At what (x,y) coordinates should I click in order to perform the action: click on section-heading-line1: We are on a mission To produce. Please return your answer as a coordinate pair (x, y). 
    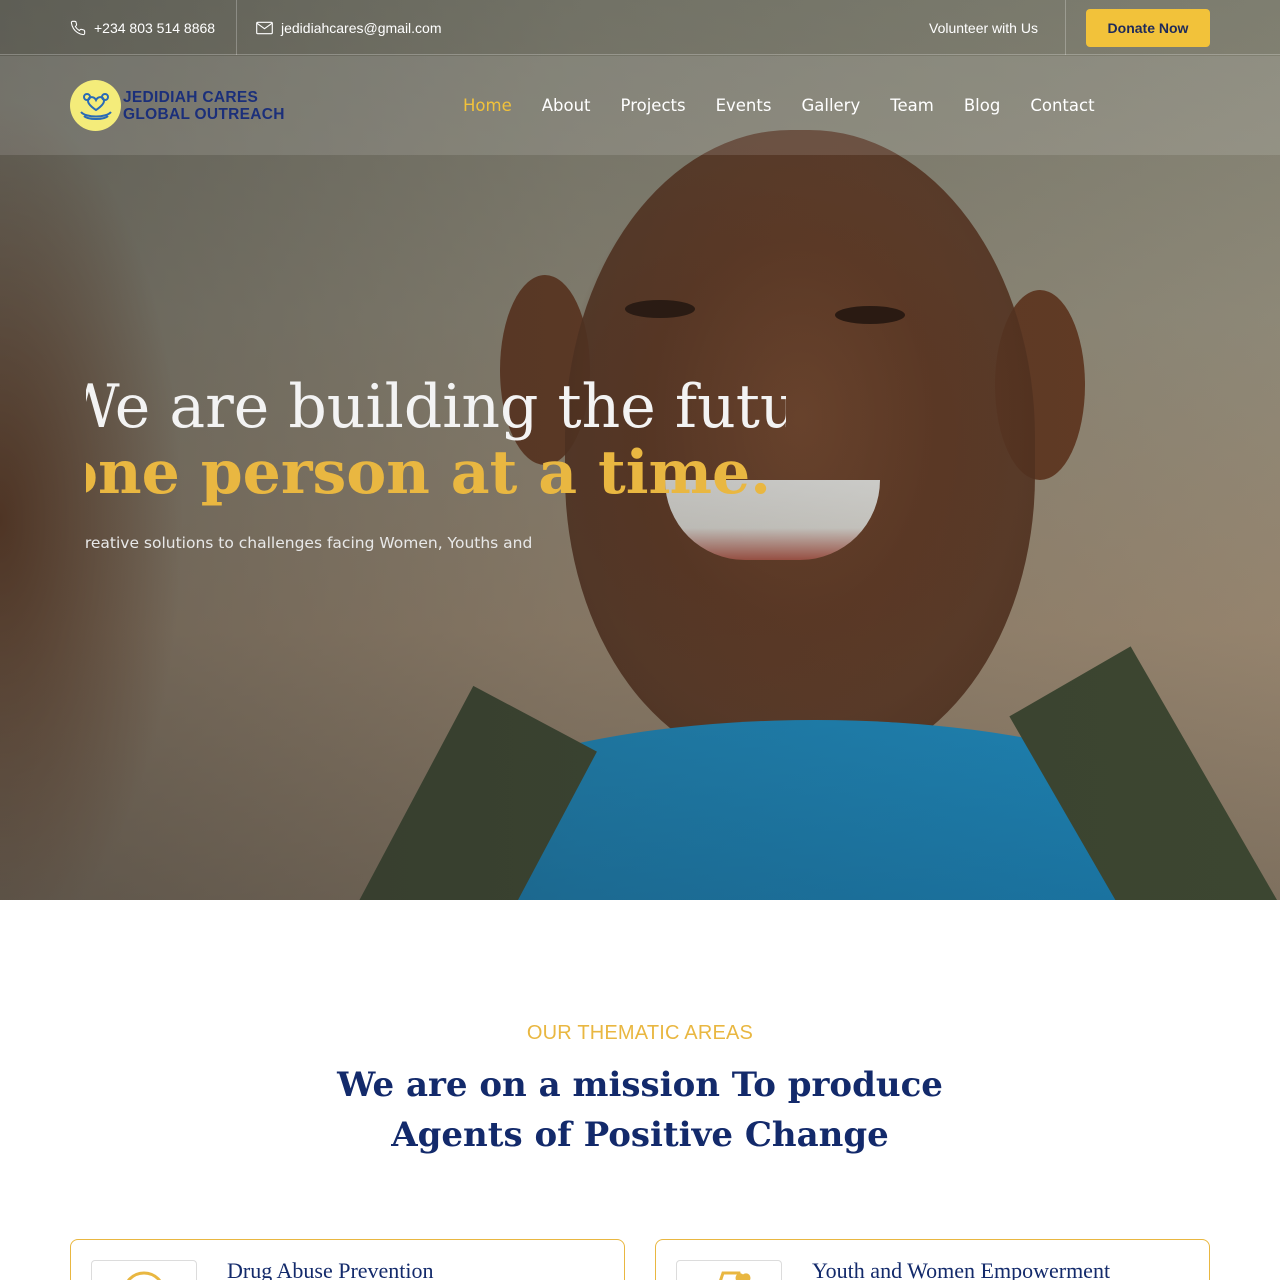
    Looking at the image, I should click on (640, 1085).